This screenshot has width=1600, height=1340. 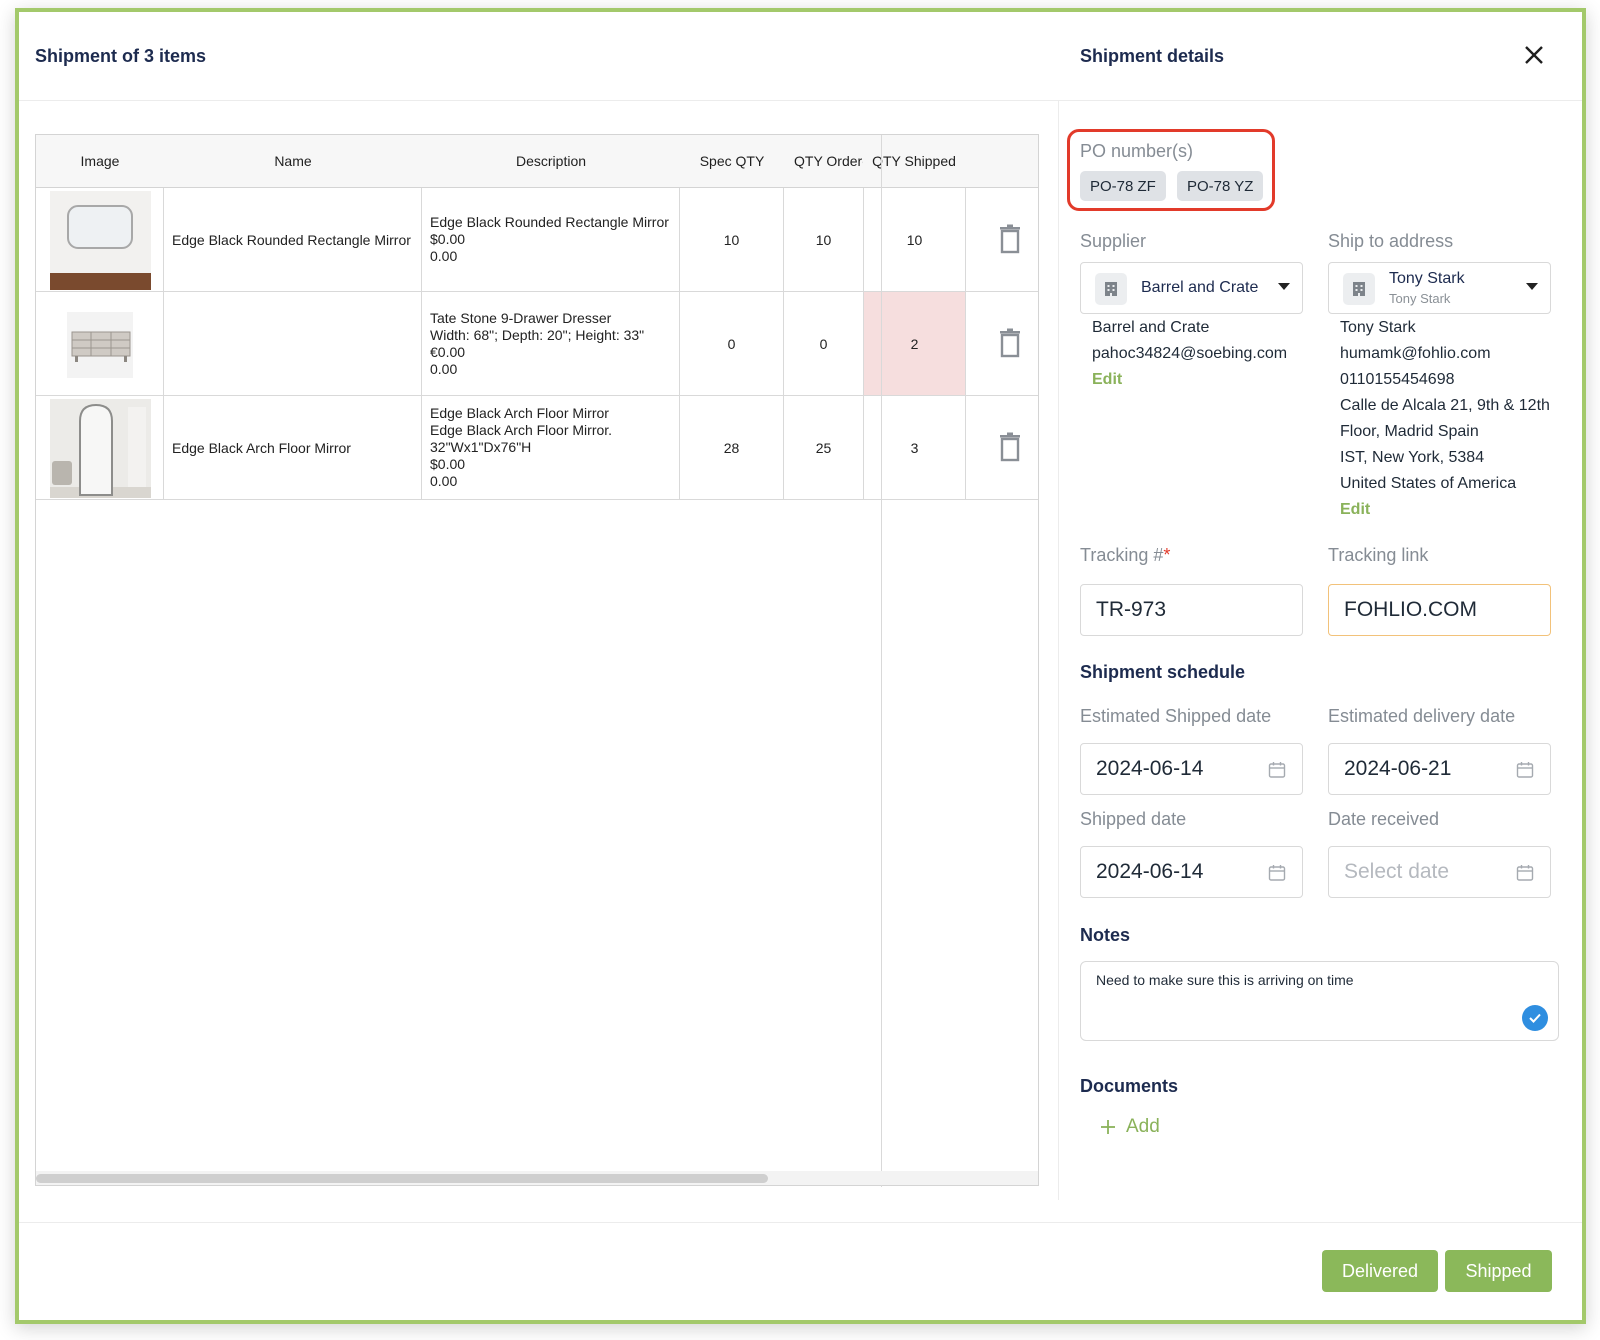 What do you see at coordinates (1167, 555) in the screenshot?
I see `required-mark: *` at bounding box center [1167, 555].